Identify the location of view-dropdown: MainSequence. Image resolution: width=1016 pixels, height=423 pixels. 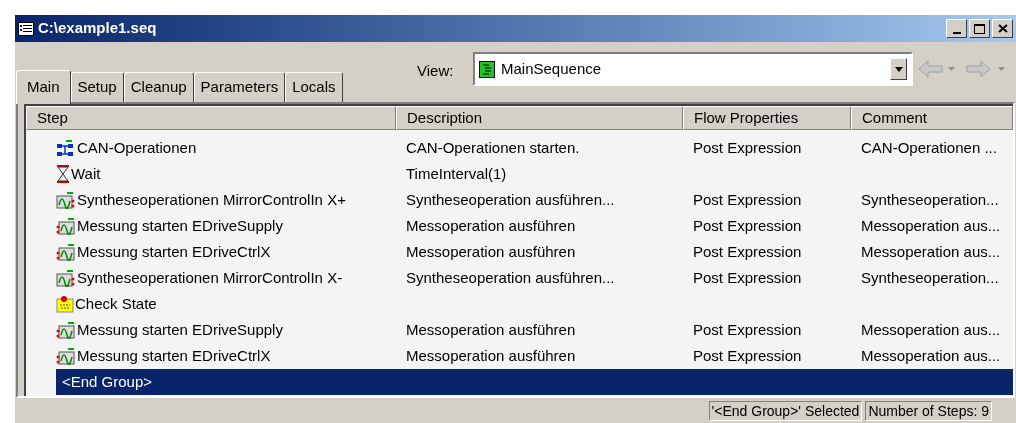
(693, 69).